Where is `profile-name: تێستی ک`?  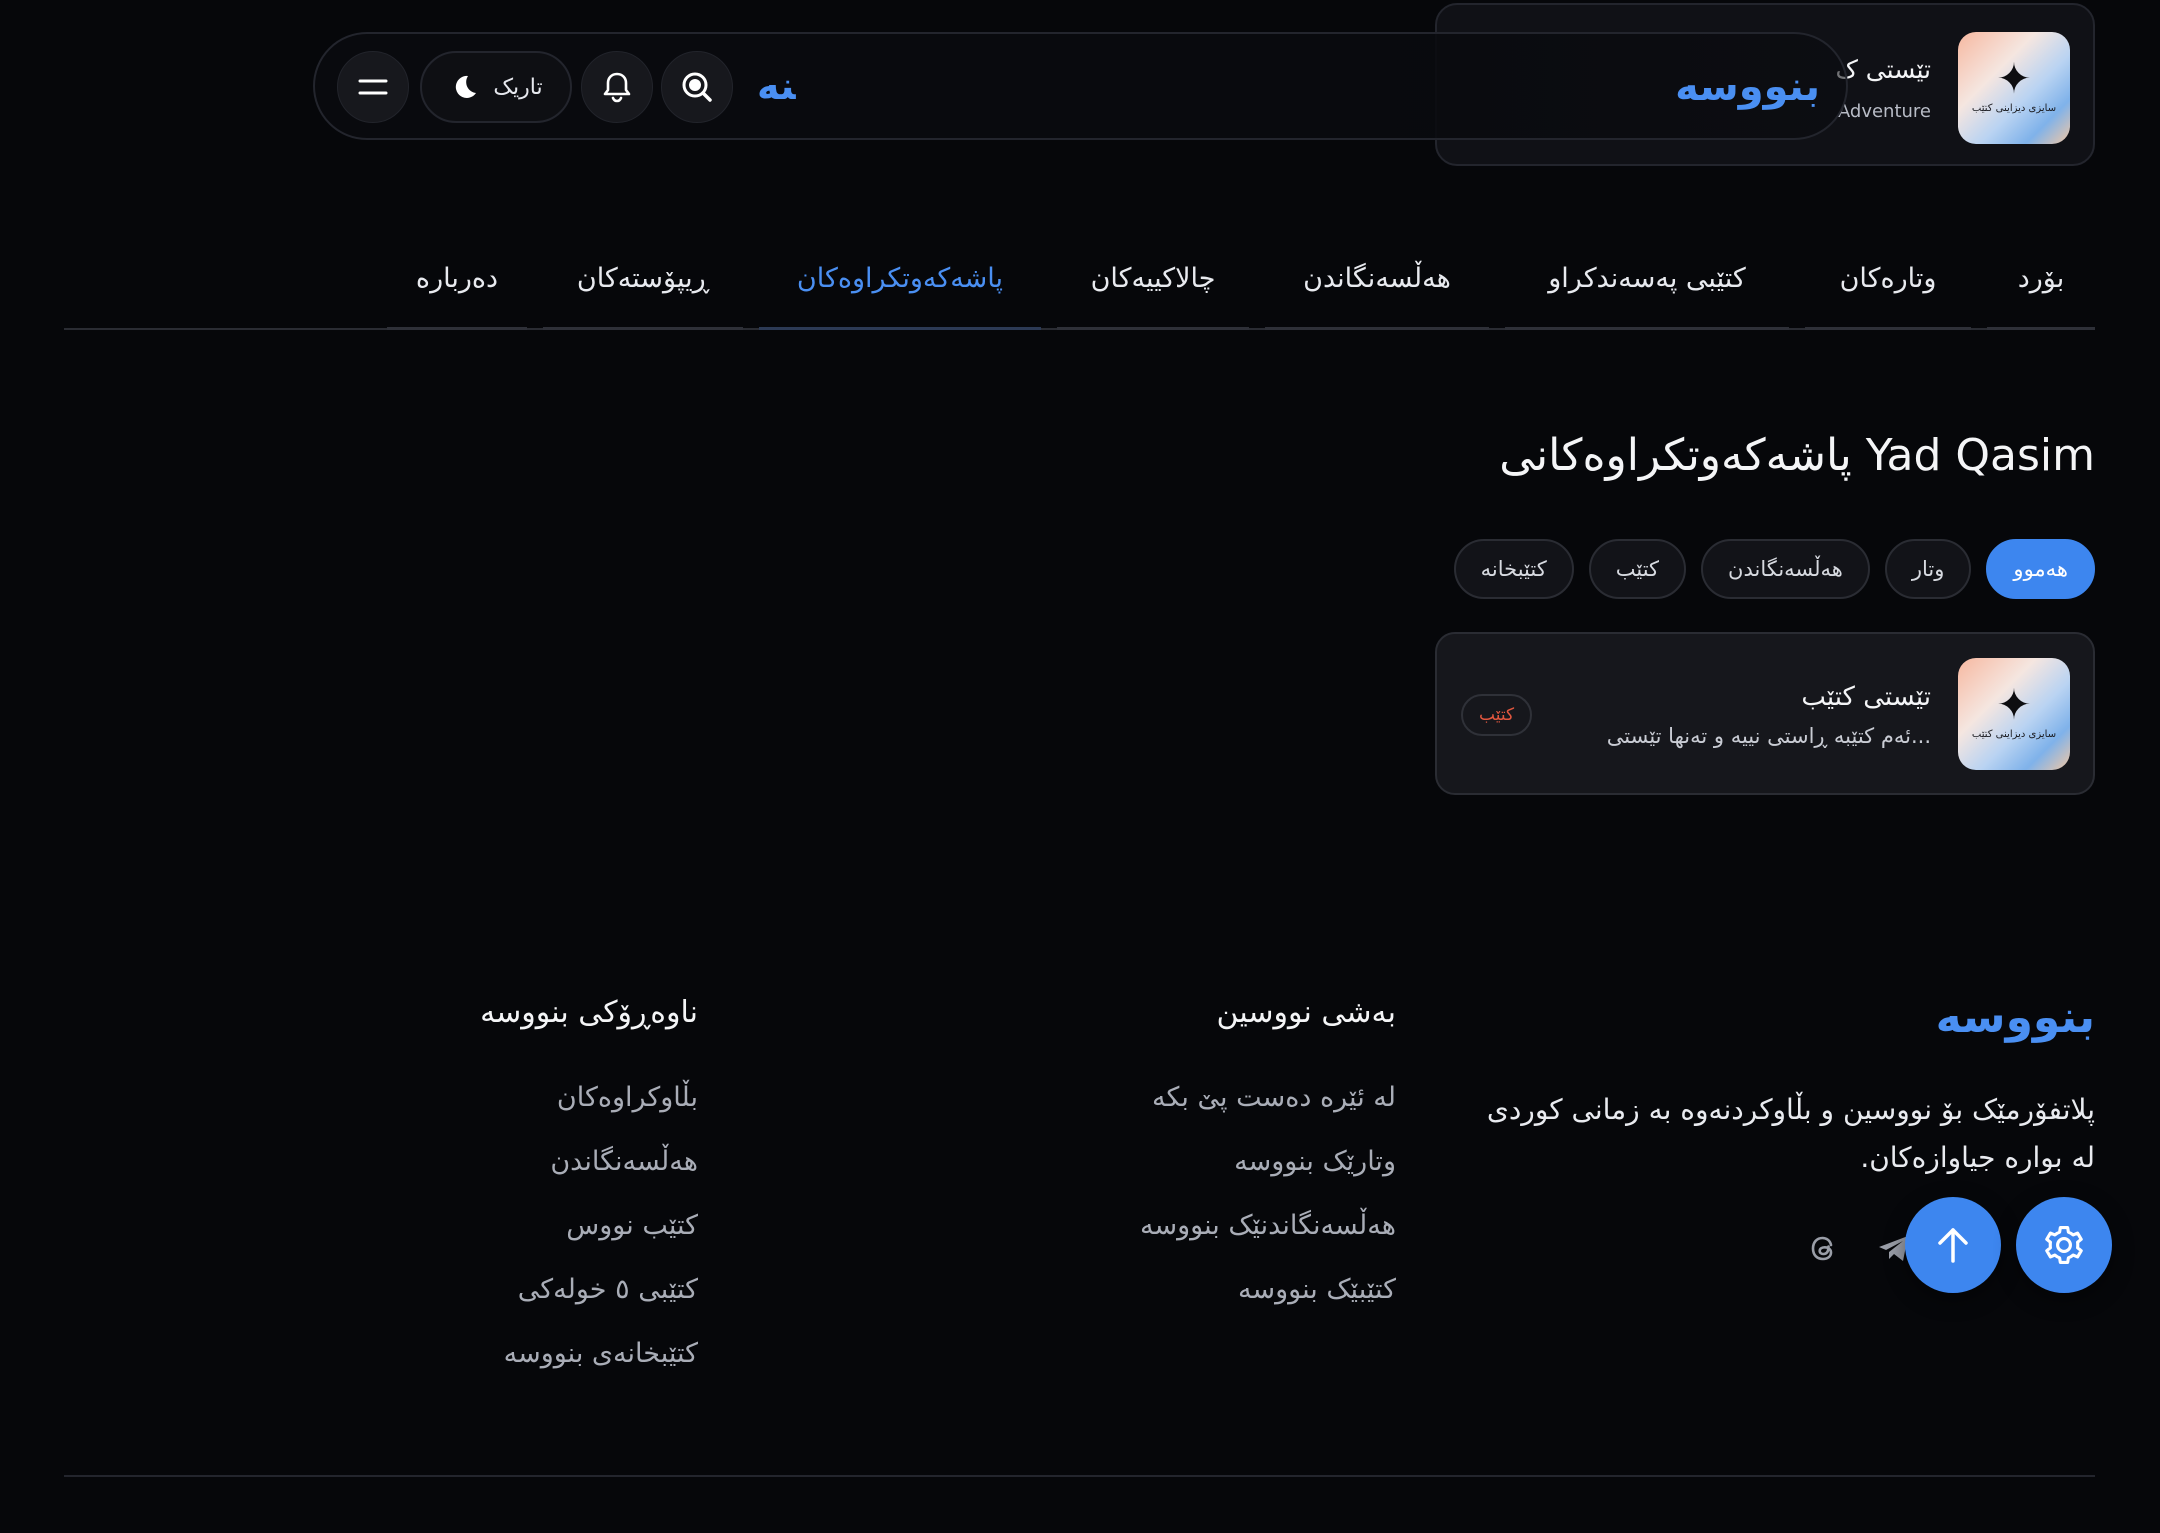
profile-name: تێستی ک is located at coordinates (1883, 69).